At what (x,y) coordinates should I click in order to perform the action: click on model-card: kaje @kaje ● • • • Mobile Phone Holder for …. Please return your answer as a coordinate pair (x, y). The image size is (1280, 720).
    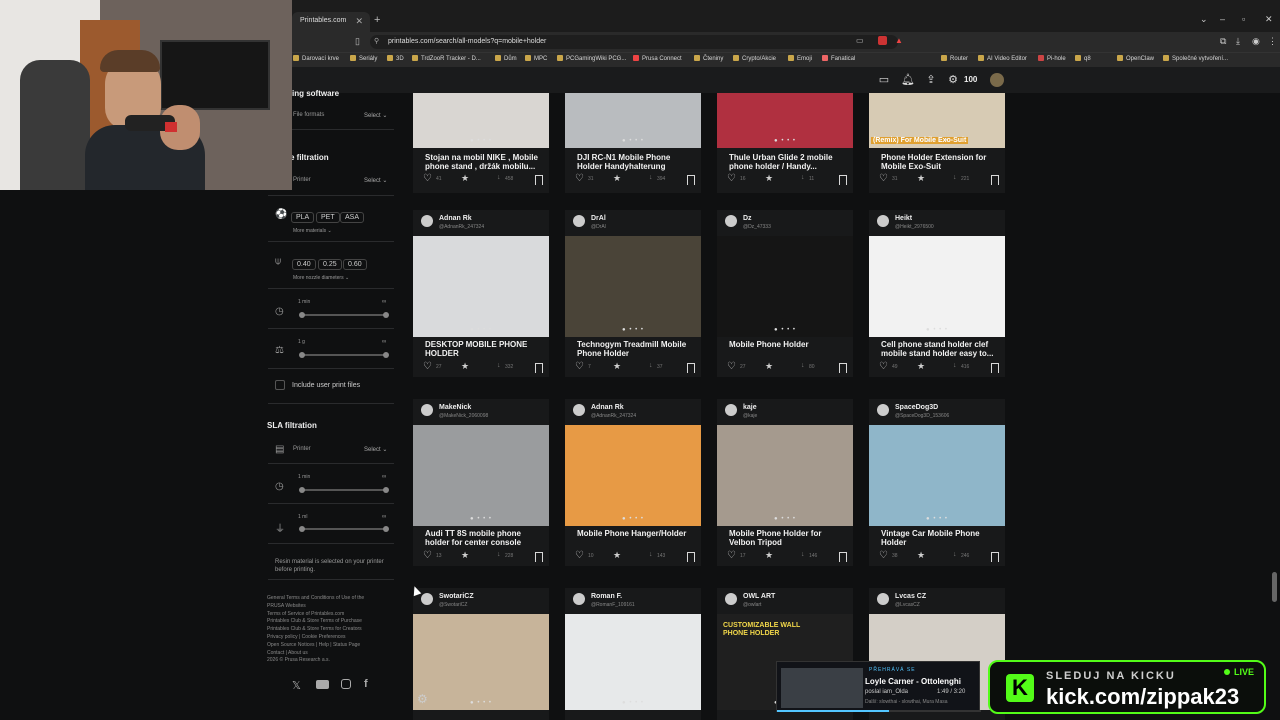
    Looking at the image, I should click on (785, 482).